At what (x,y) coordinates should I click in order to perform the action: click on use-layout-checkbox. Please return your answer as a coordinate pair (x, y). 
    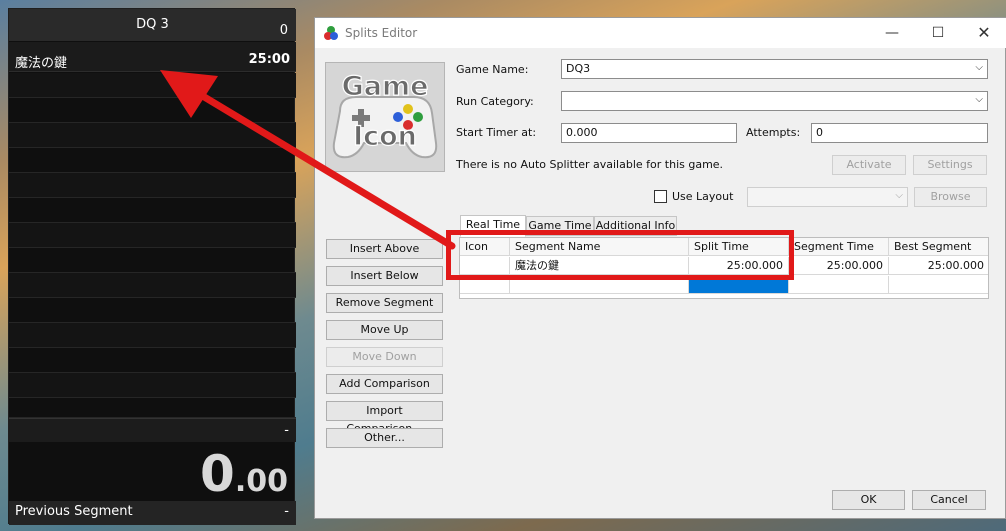
    Looking at the image, I should click on (660, 196).